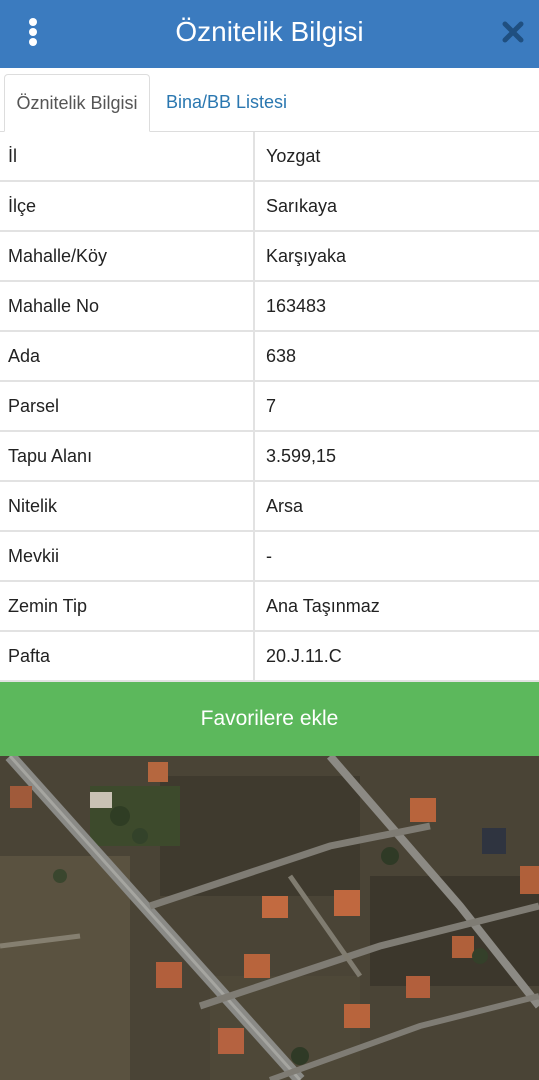  What do you see at coordinates (302, 206) in the screenshot?
I see `attribute-value: Sarıkaya` at bounding box center [302, 206].